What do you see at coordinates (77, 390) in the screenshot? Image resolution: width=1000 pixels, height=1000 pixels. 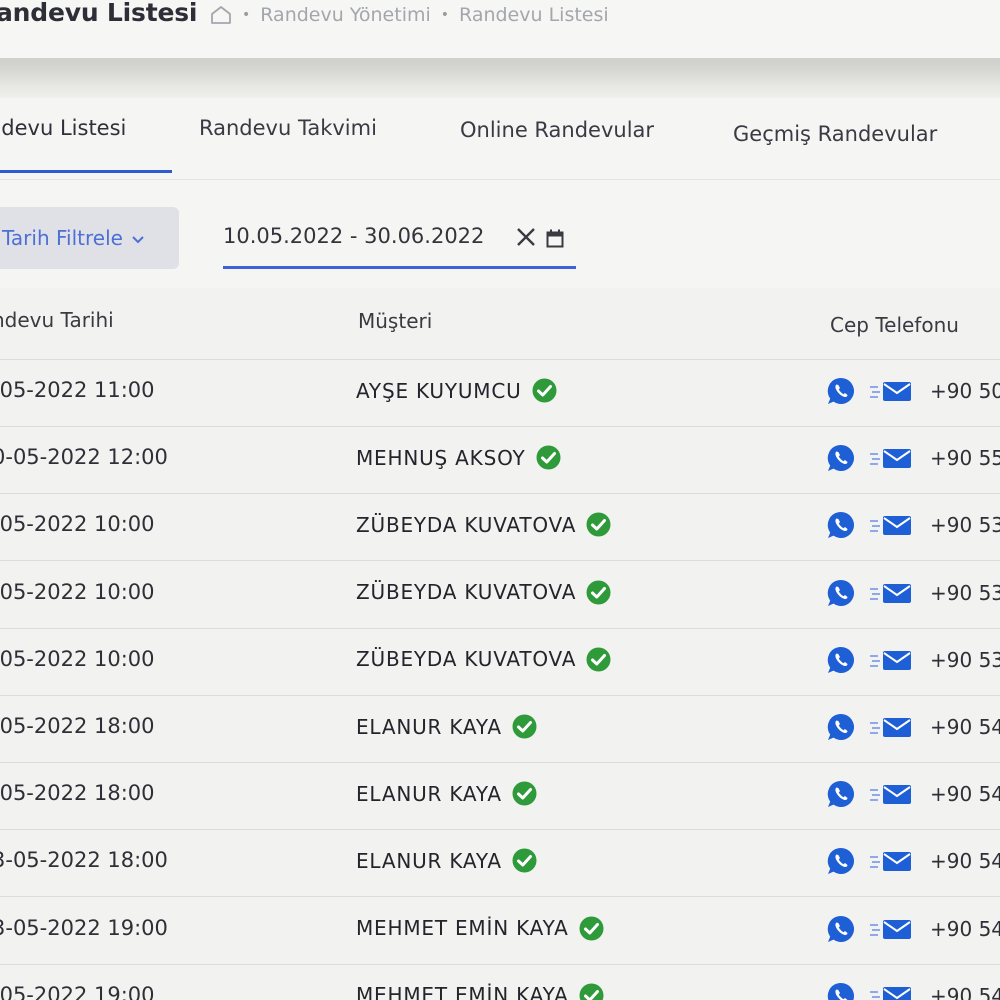 I see `appointment-date-cell: -05-2022 11:00` at bounding box center [77, 390].